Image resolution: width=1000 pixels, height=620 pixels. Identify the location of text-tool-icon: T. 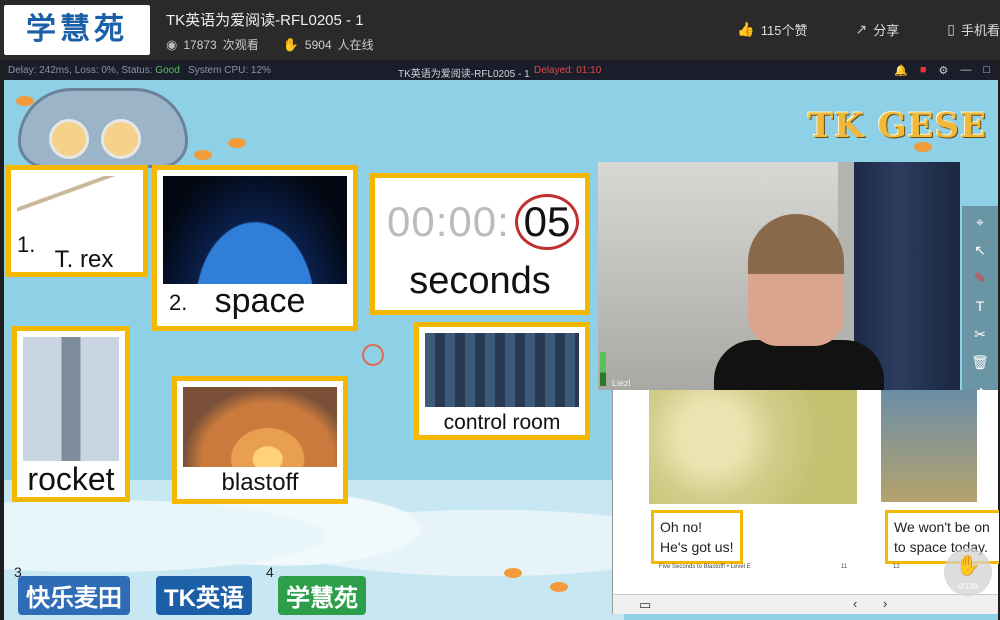
(980, 306).